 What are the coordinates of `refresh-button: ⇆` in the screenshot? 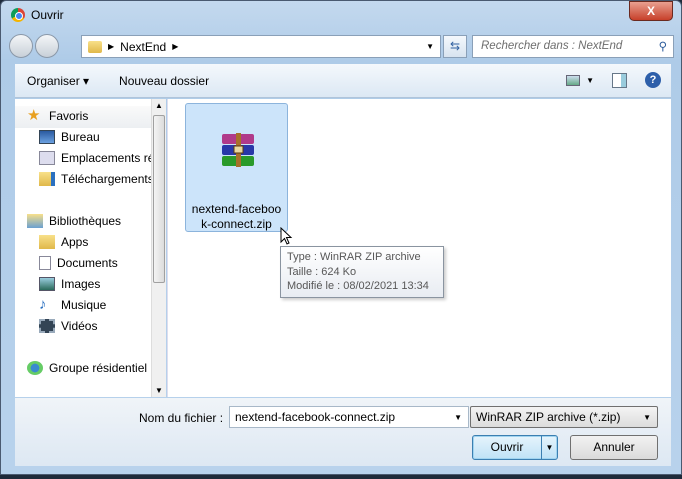 It's located at (455, 46).